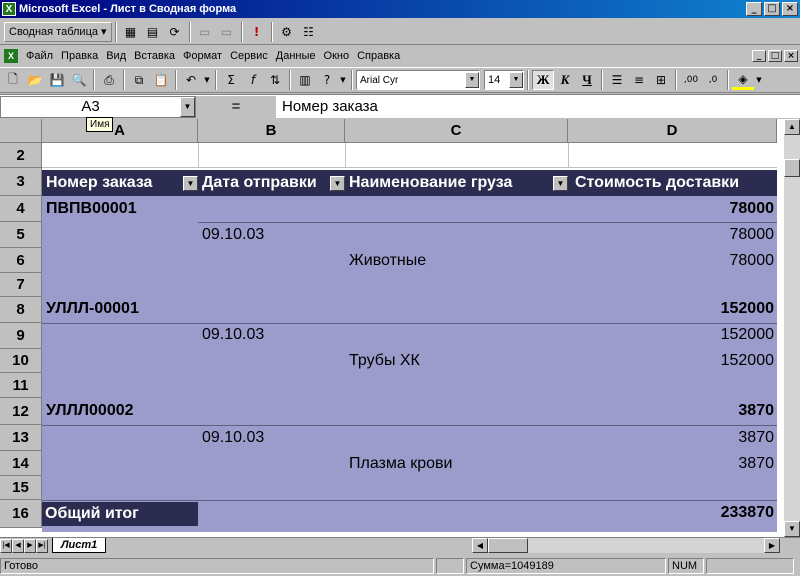  Describe the element at coordinates (384, 361) in the screenshot. I see `cargo-name: Трубы ХК` at that location.